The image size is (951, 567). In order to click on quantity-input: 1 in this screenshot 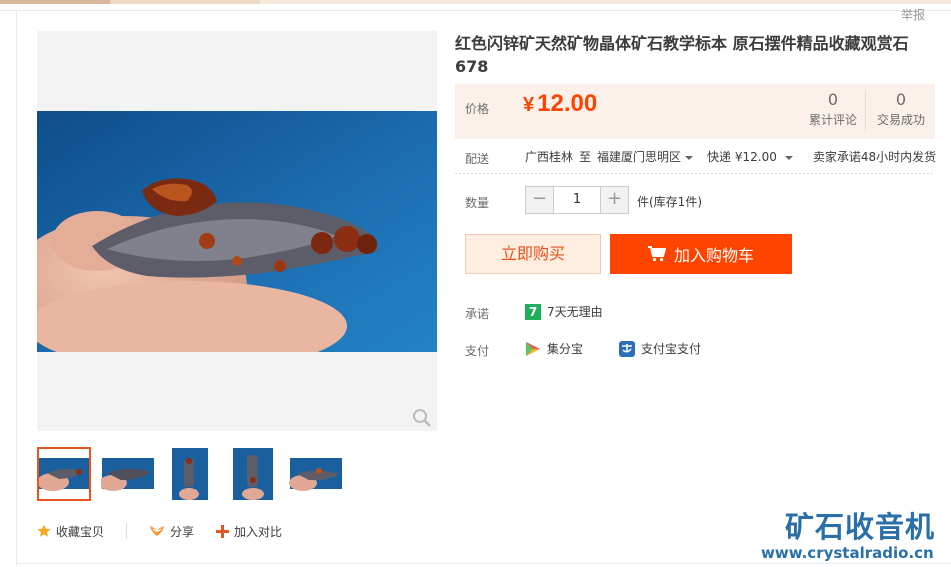, I will do `click(577, 200)`.